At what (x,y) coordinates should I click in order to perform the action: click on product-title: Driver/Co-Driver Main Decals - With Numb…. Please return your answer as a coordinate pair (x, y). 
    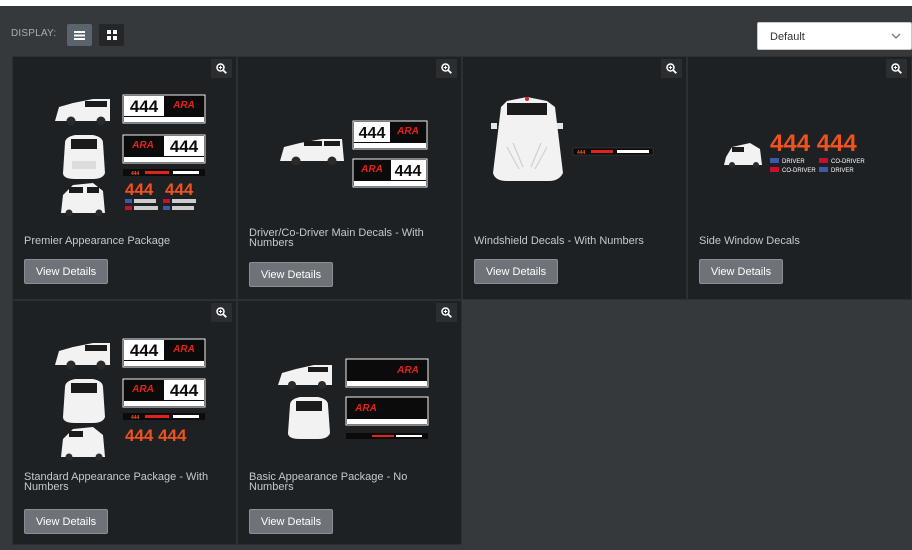
    Looking at the image, I should click on (336, 238).